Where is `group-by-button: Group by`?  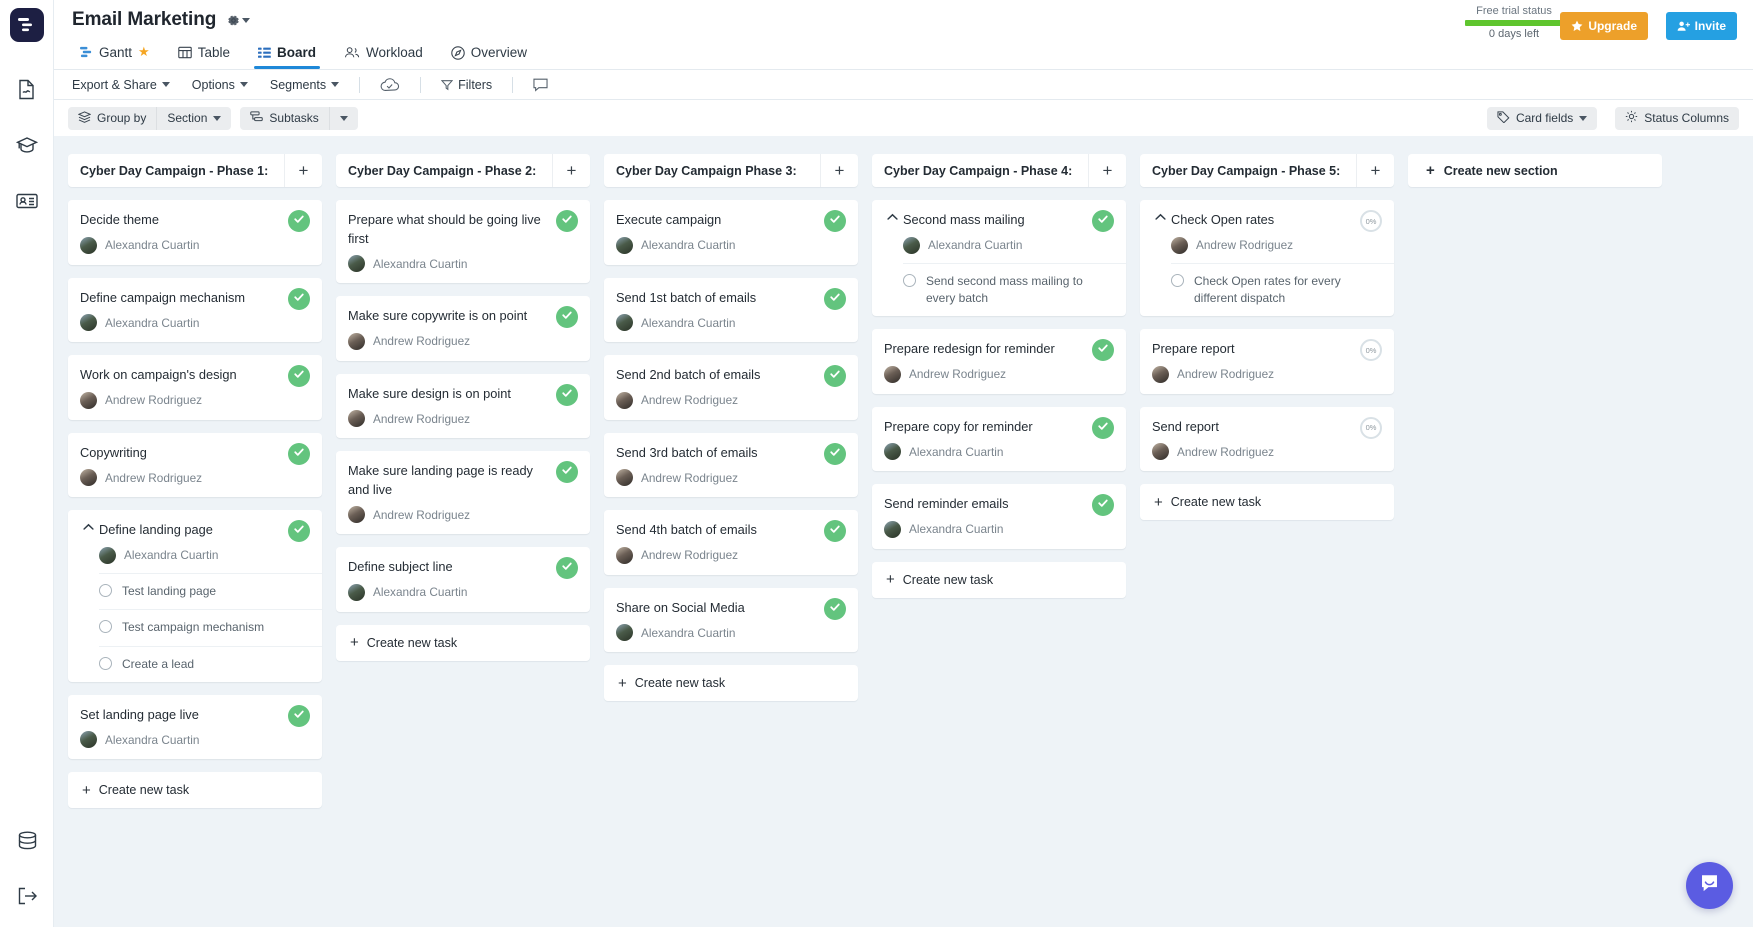
group-by-button: Group by is located at coordinates (112, 118).